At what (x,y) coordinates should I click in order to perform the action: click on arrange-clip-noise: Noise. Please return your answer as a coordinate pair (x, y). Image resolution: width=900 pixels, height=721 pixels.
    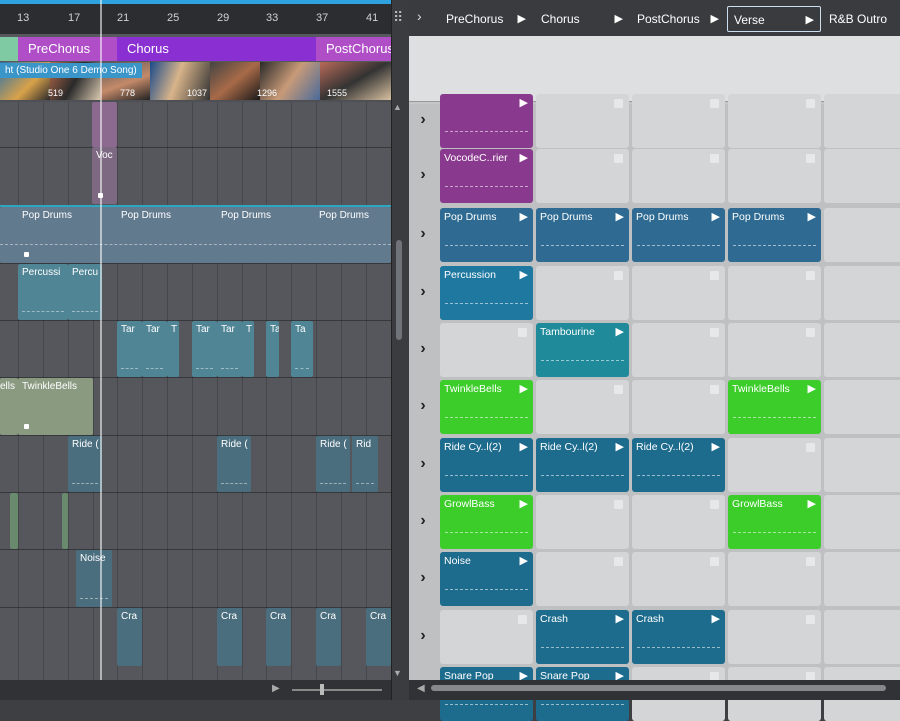
    Looking at the image, I should click on (94, 578).